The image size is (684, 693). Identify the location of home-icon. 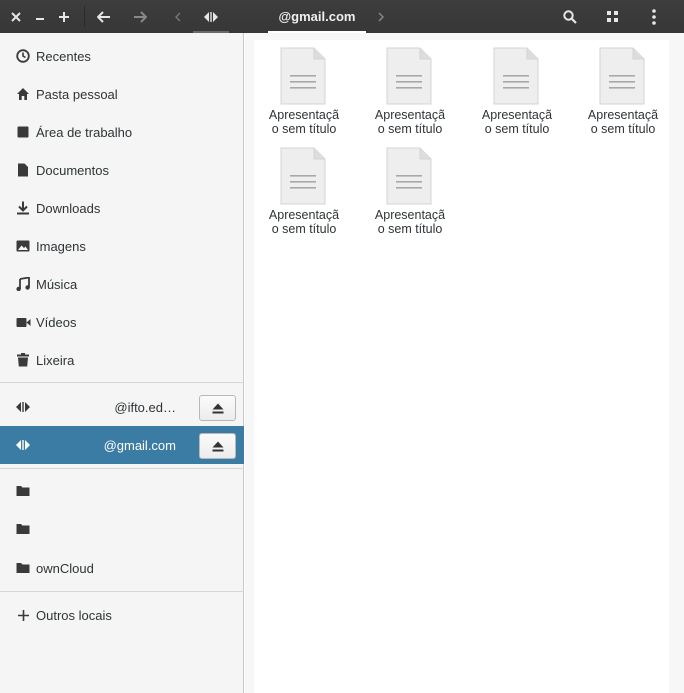
(23, 94).